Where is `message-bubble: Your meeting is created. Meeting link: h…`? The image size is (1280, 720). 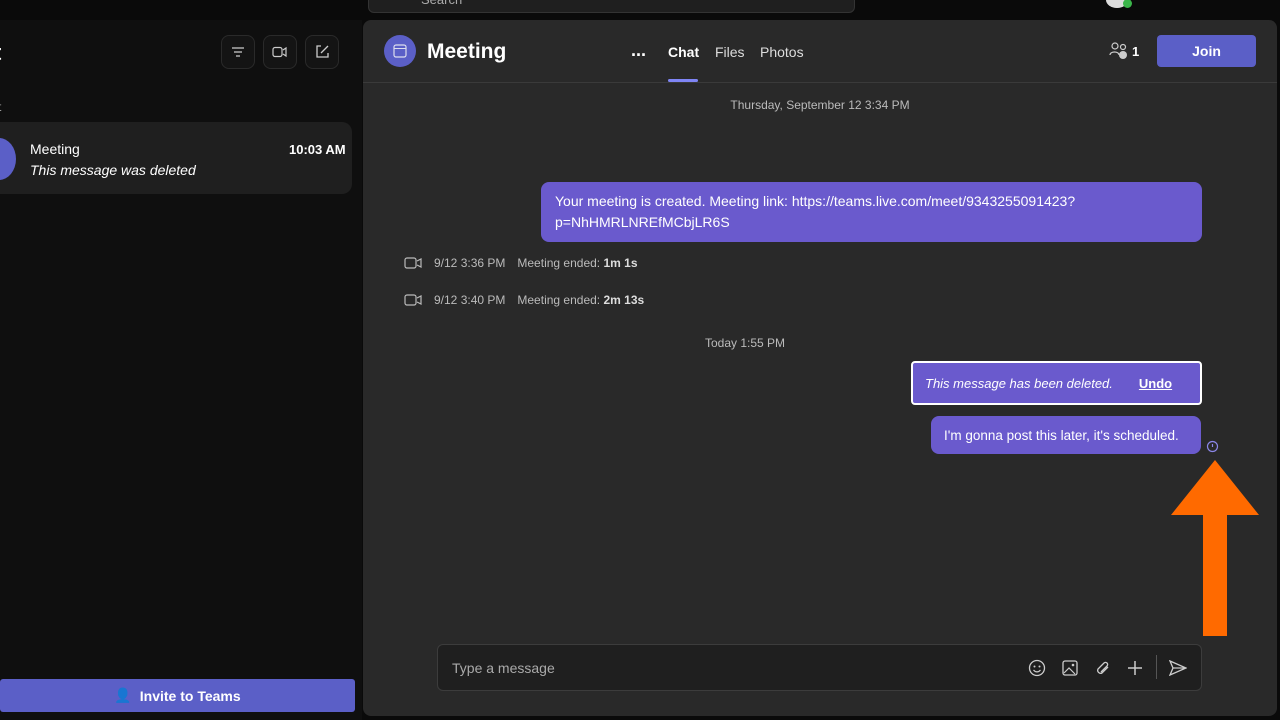 message-bubble: Your meeting is created. Meeting link: h… is located at coordinates (871, 212).